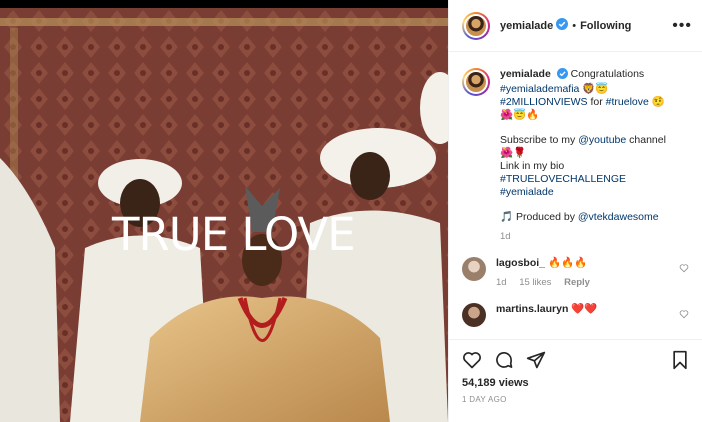 This screenshot has width=702, height=422. Describe the element at coordinates (584, 273) in the screenshot. I see `comment-body: lagosboi_ 🔥🔥🔥 1d 15 likes Reply` at that location.